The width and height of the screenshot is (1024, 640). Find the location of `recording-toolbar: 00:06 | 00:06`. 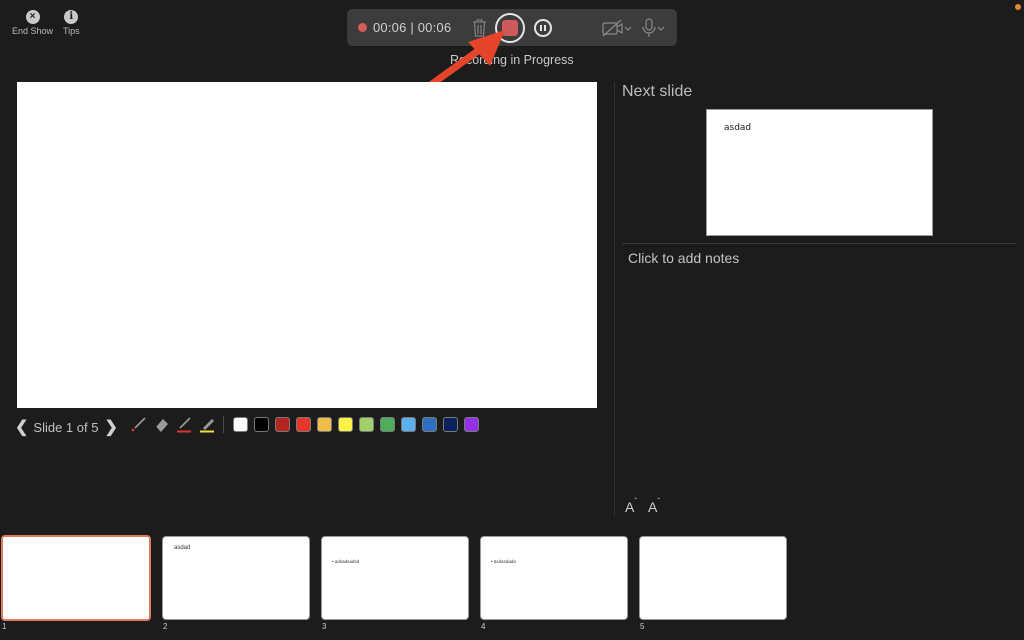

recording-toolbar: 00:06 | 00:06 is located at coordinates (512, 27).